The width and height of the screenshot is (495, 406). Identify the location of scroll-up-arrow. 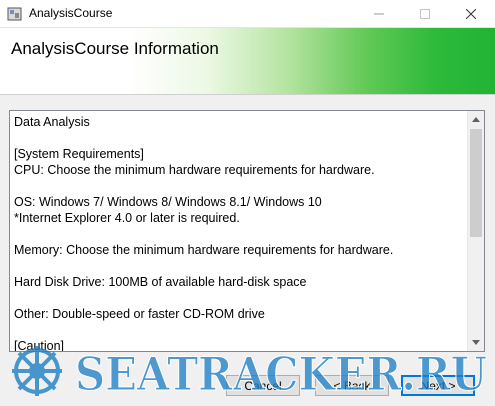
(476, 119).